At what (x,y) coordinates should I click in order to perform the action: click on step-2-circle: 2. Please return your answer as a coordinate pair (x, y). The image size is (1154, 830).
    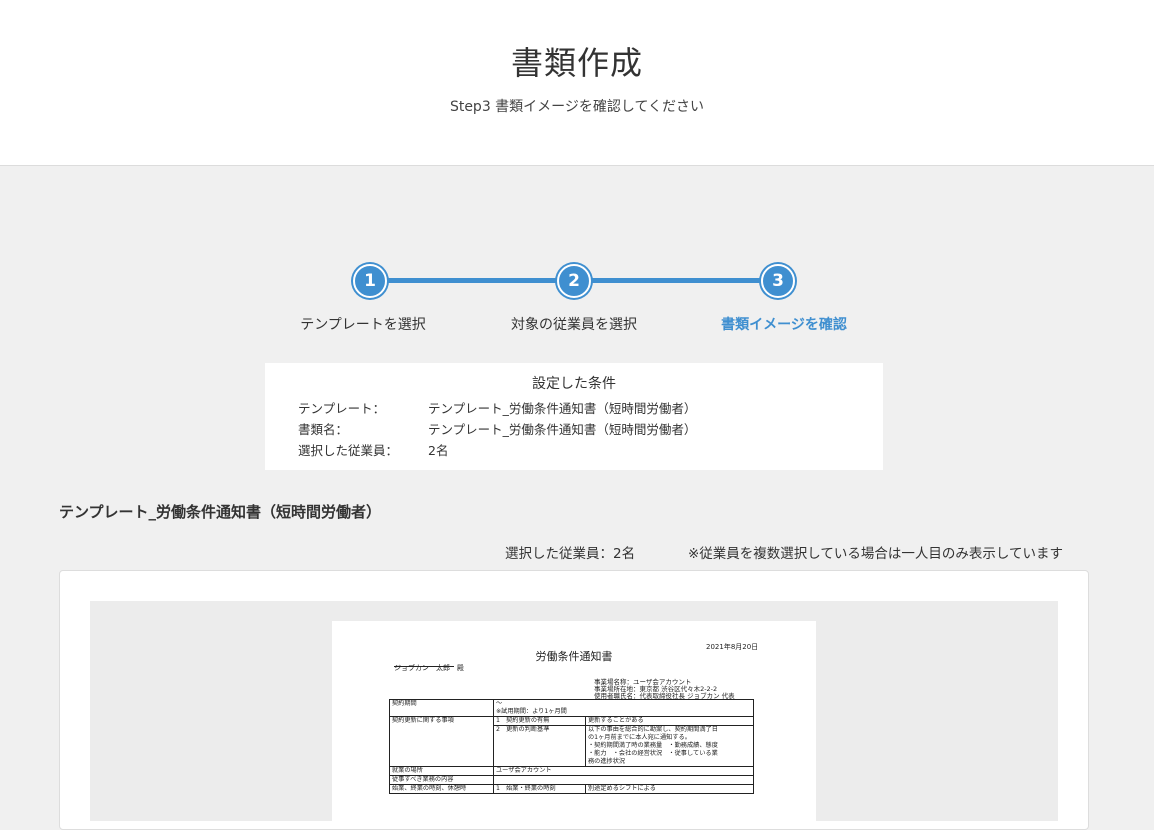
    Looking at the image, I should click on (574, 281).